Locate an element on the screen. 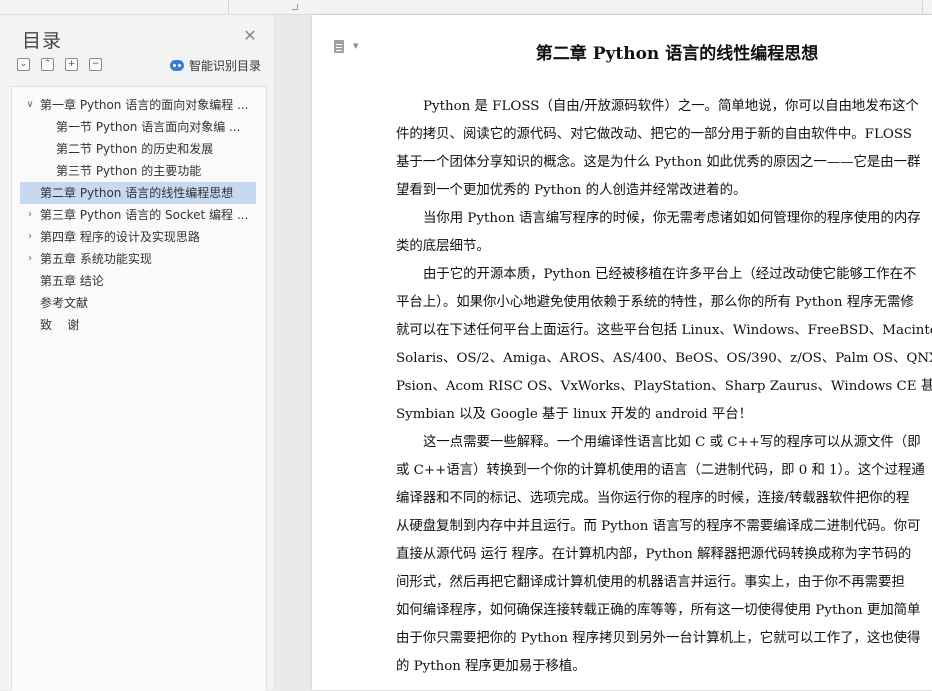 The height and width of the screenshot is (691, 932). robot-icon is located at coordinates (177, 65).